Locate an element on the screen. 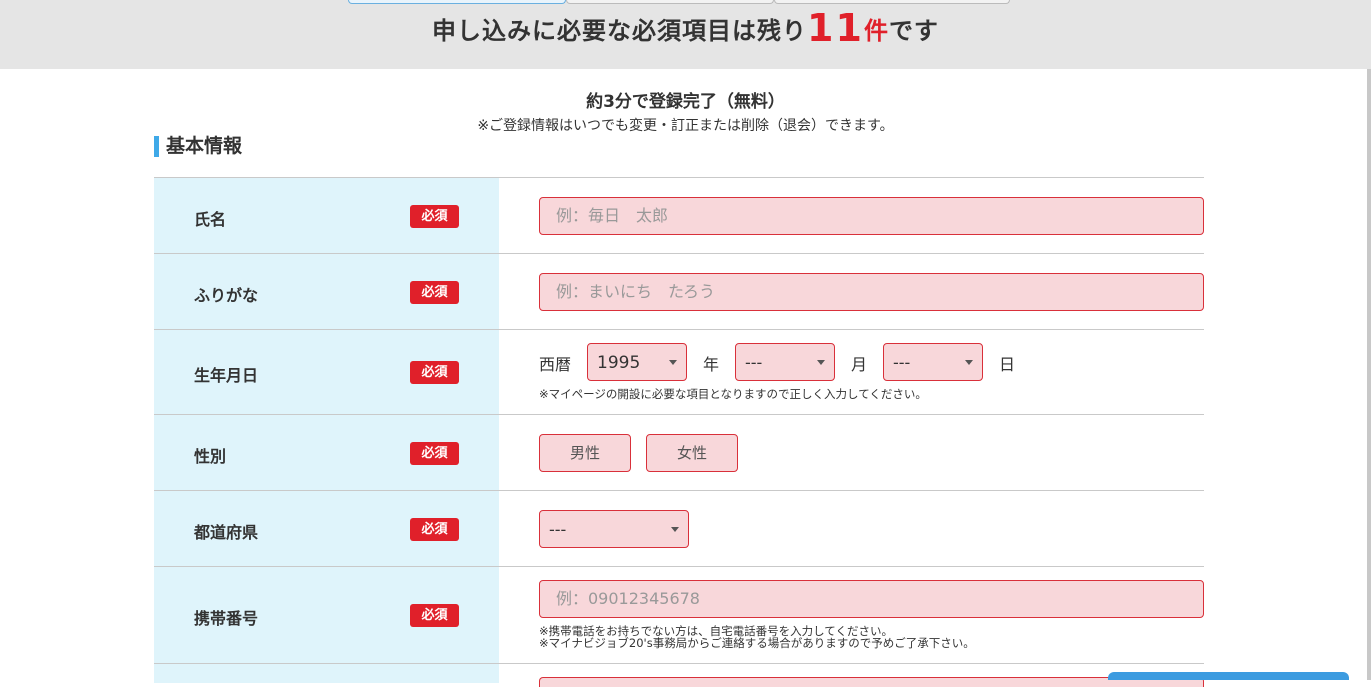  form-row-next is located at coordinates (679, 675).